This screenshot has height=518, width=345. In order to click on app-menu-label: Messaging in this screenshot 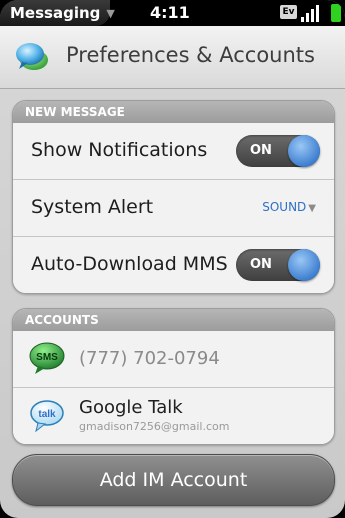, I will do `click(55, 13)`.